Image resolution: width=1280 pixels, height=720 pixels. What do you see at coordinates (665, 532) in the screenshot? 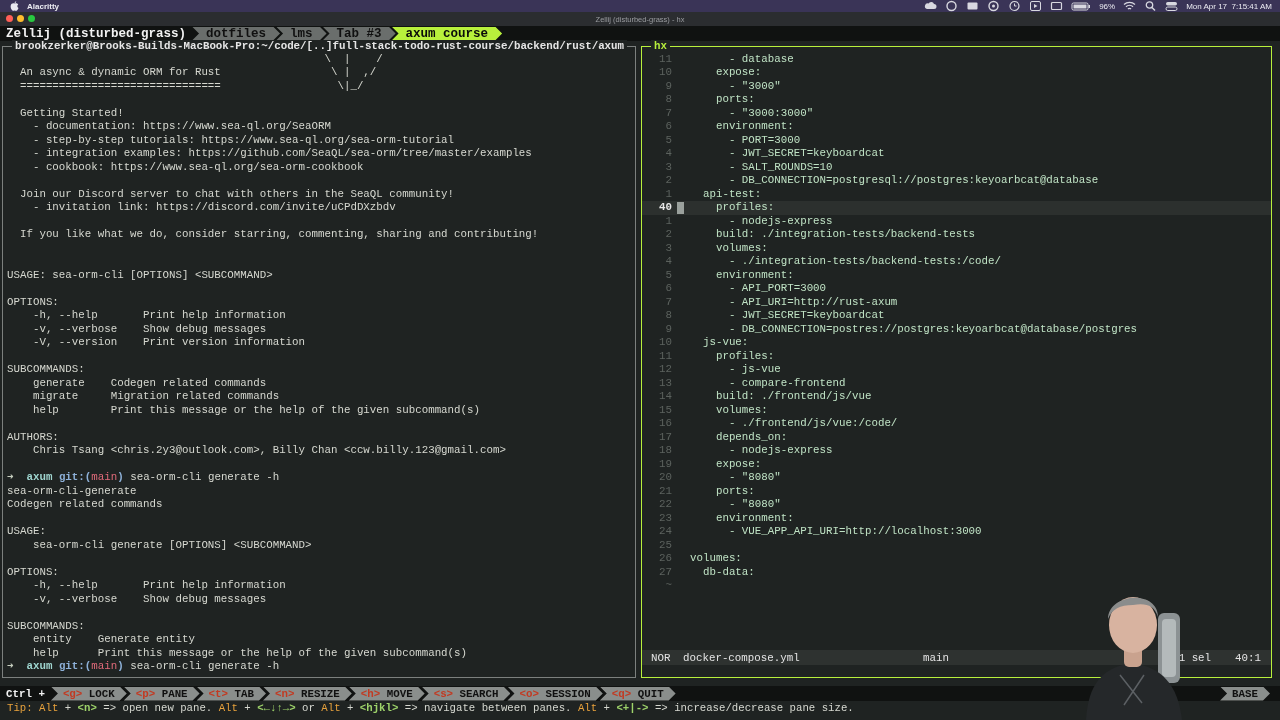
I see `line-number: 24` at bounding box center [665, 532].